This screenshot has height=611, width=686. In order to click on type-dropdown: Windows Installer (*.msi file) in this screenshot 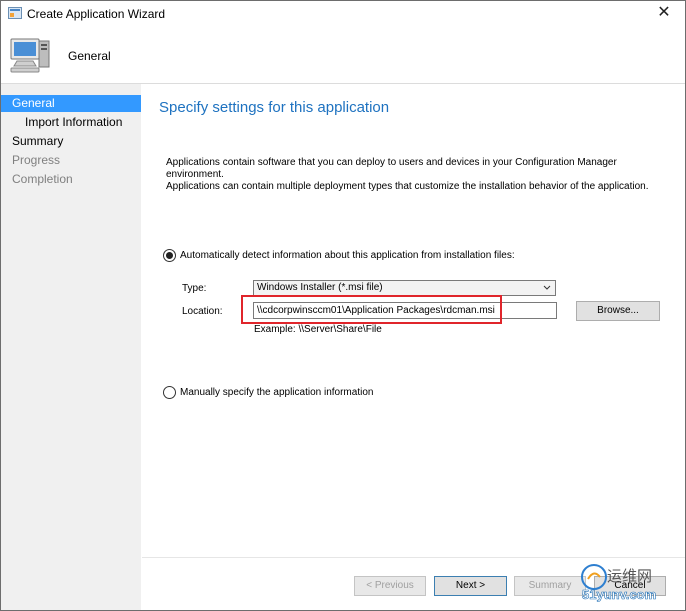, I will do `click(404, 288)`.